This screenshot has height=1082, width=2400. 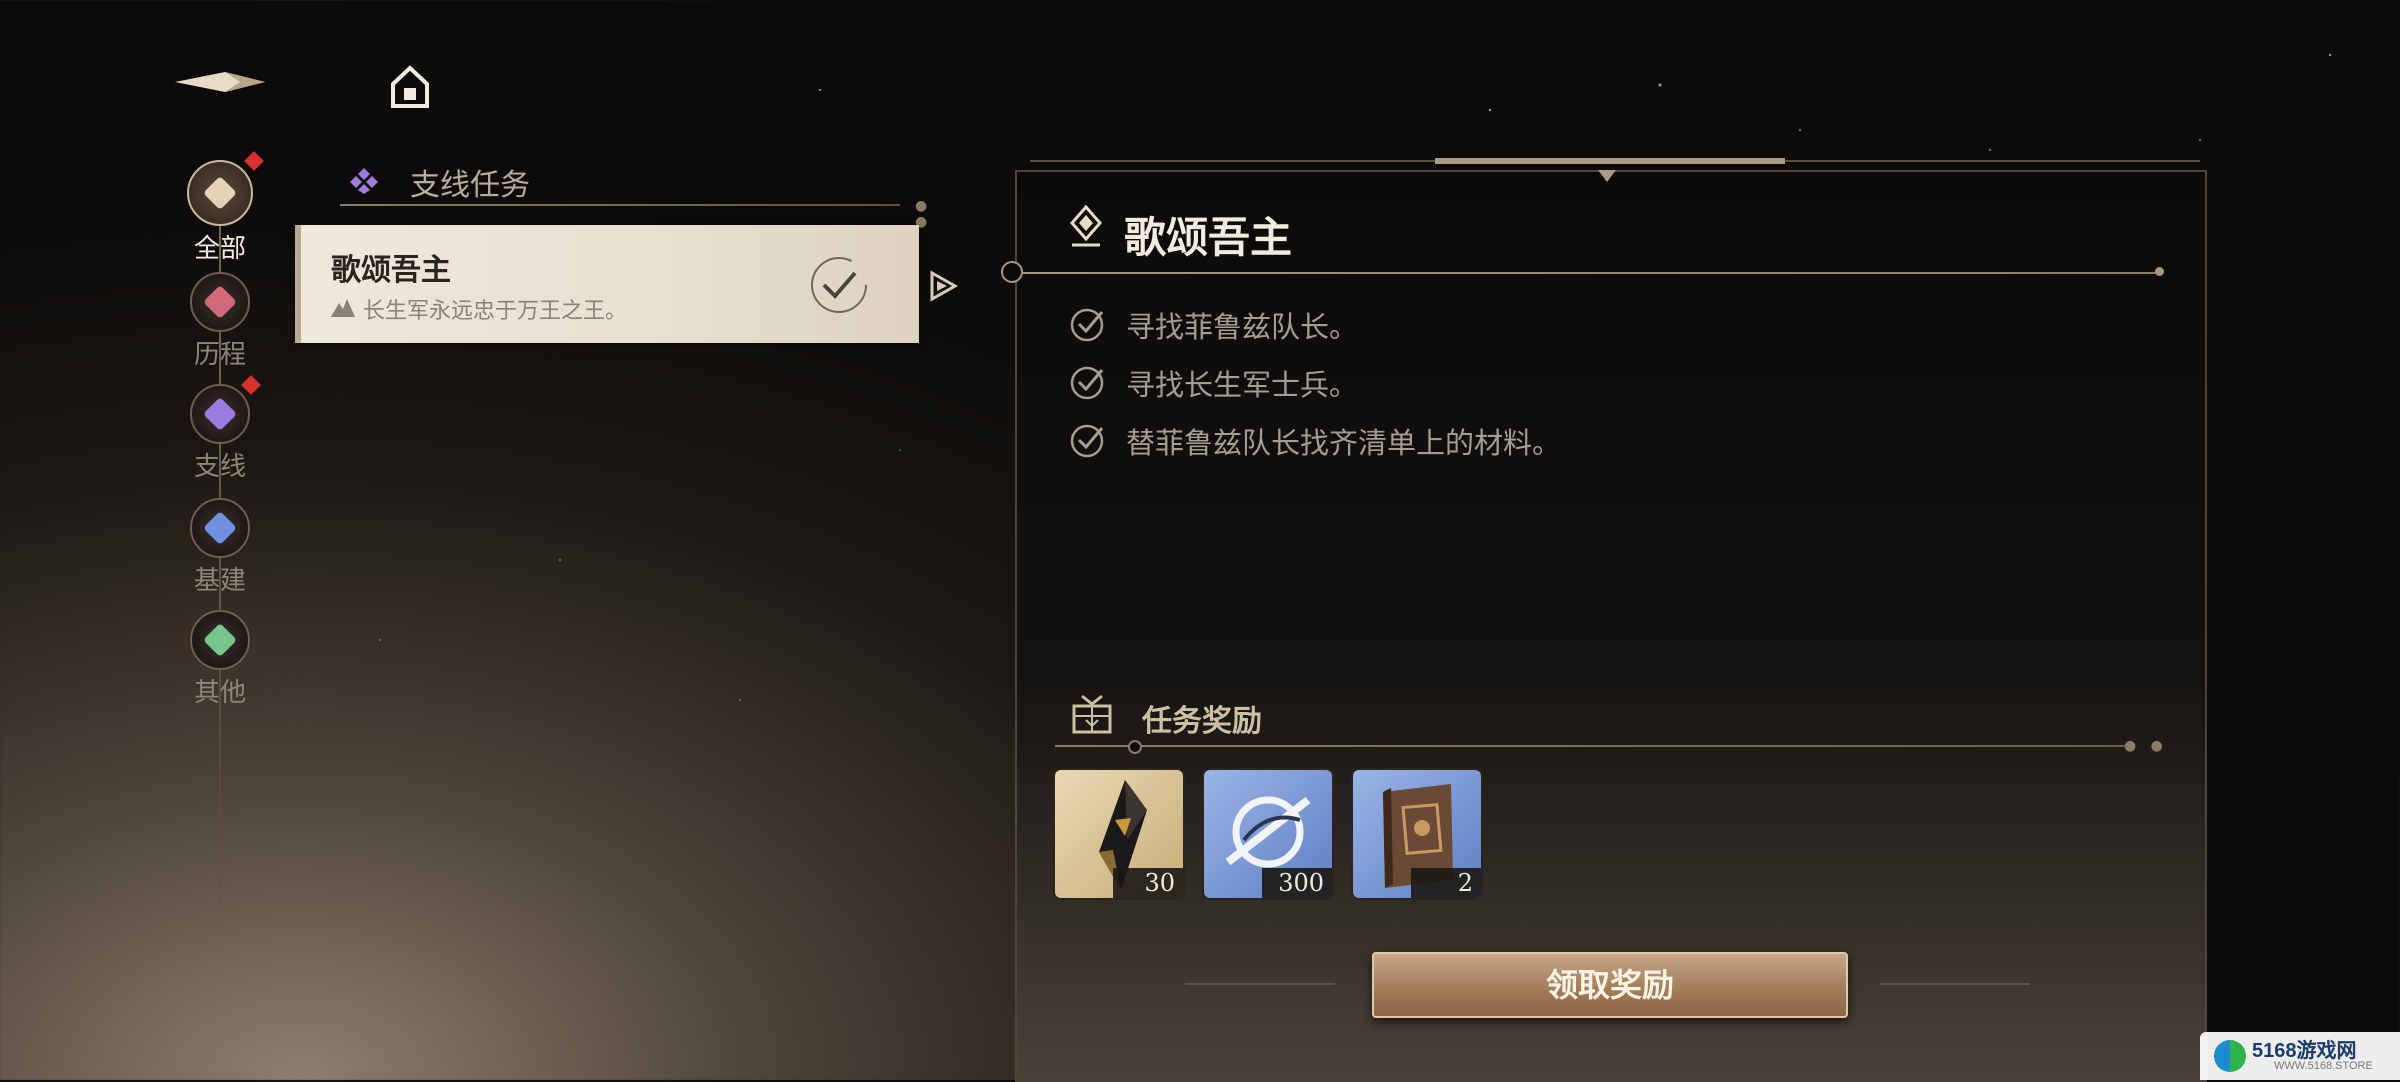 I want to click on category-2: 支线, so click(x=220, y=429).